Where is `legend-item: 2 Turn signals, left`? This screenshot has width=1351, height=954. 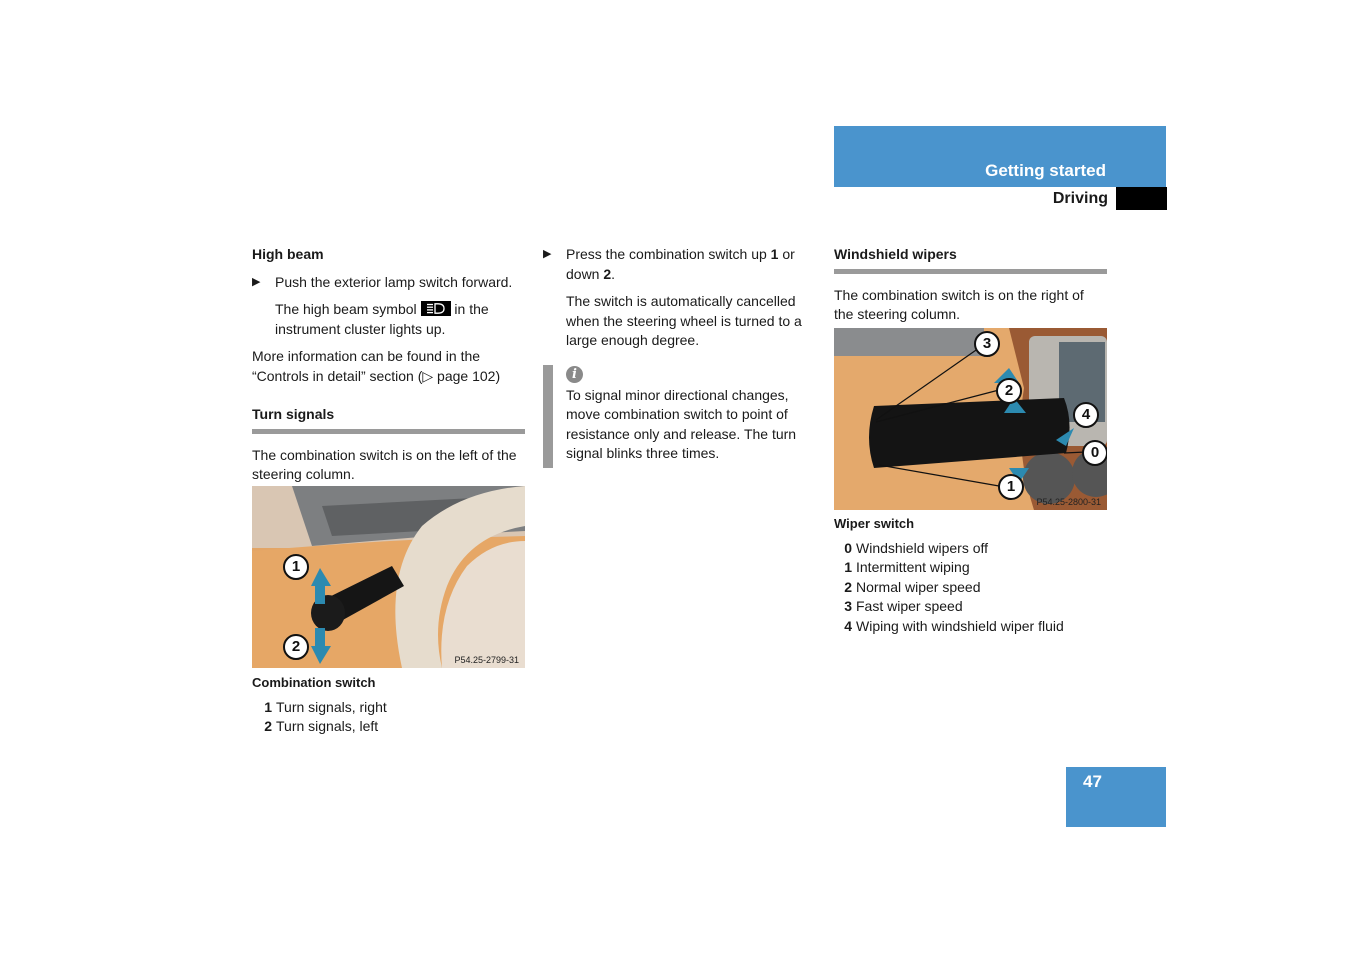 legend-item: 2 Turn signals, left is located at coordinates (391, 727).